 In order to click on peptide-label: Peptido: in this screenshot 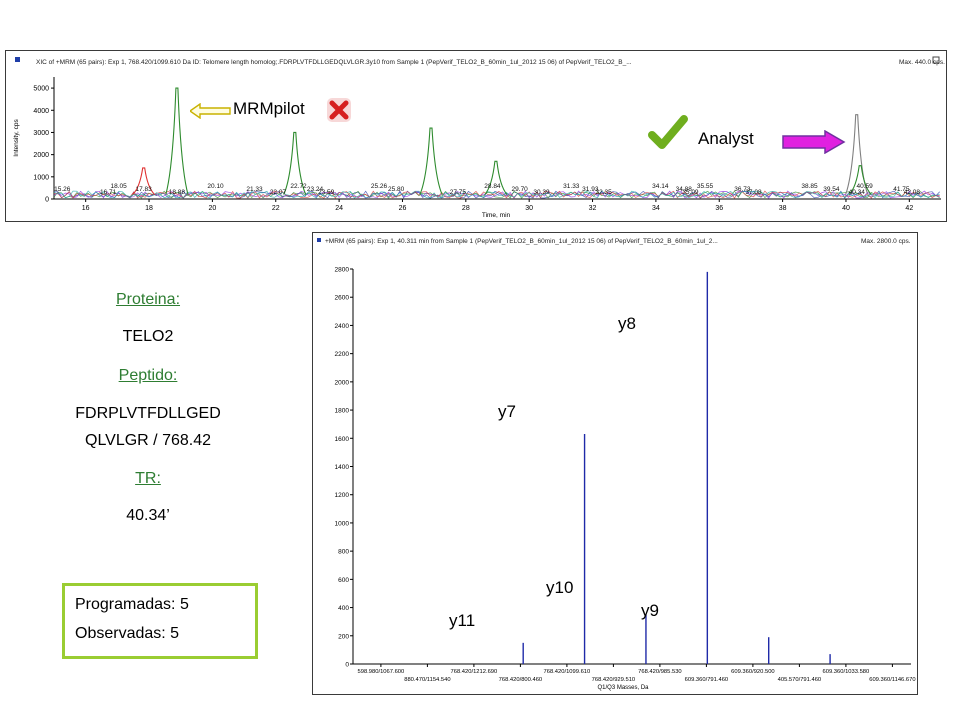, I will do `click(148, 375)`.